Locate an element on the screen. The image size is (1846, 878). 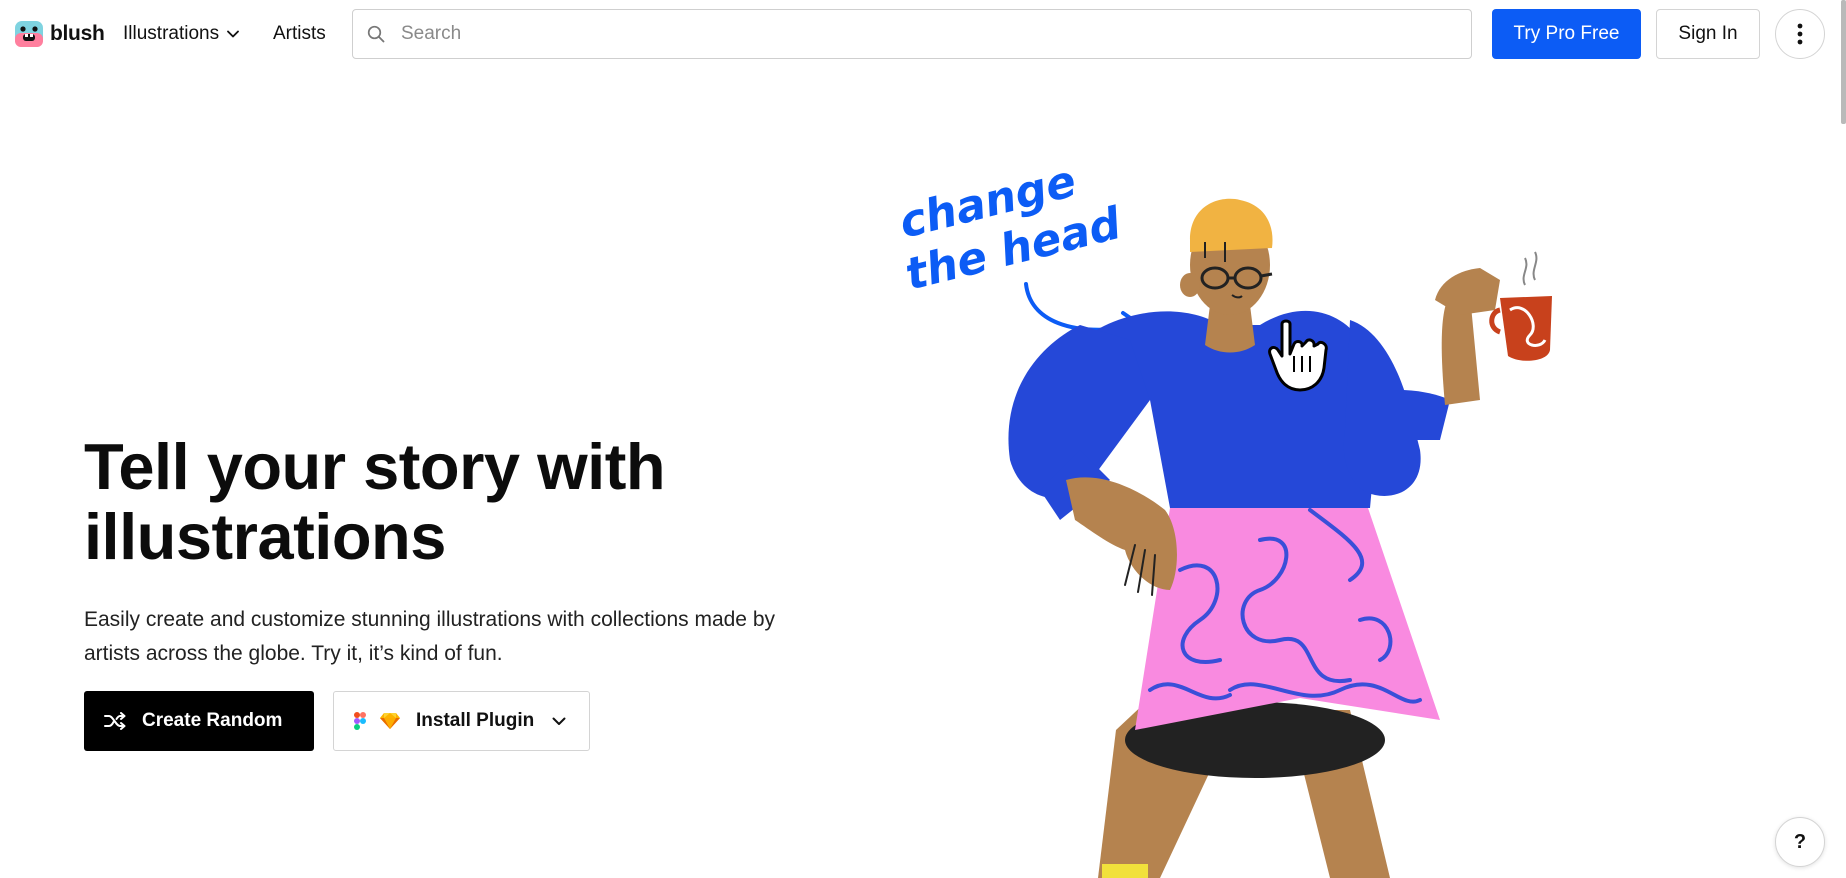
search-bar is located at coordinates (912, 34).